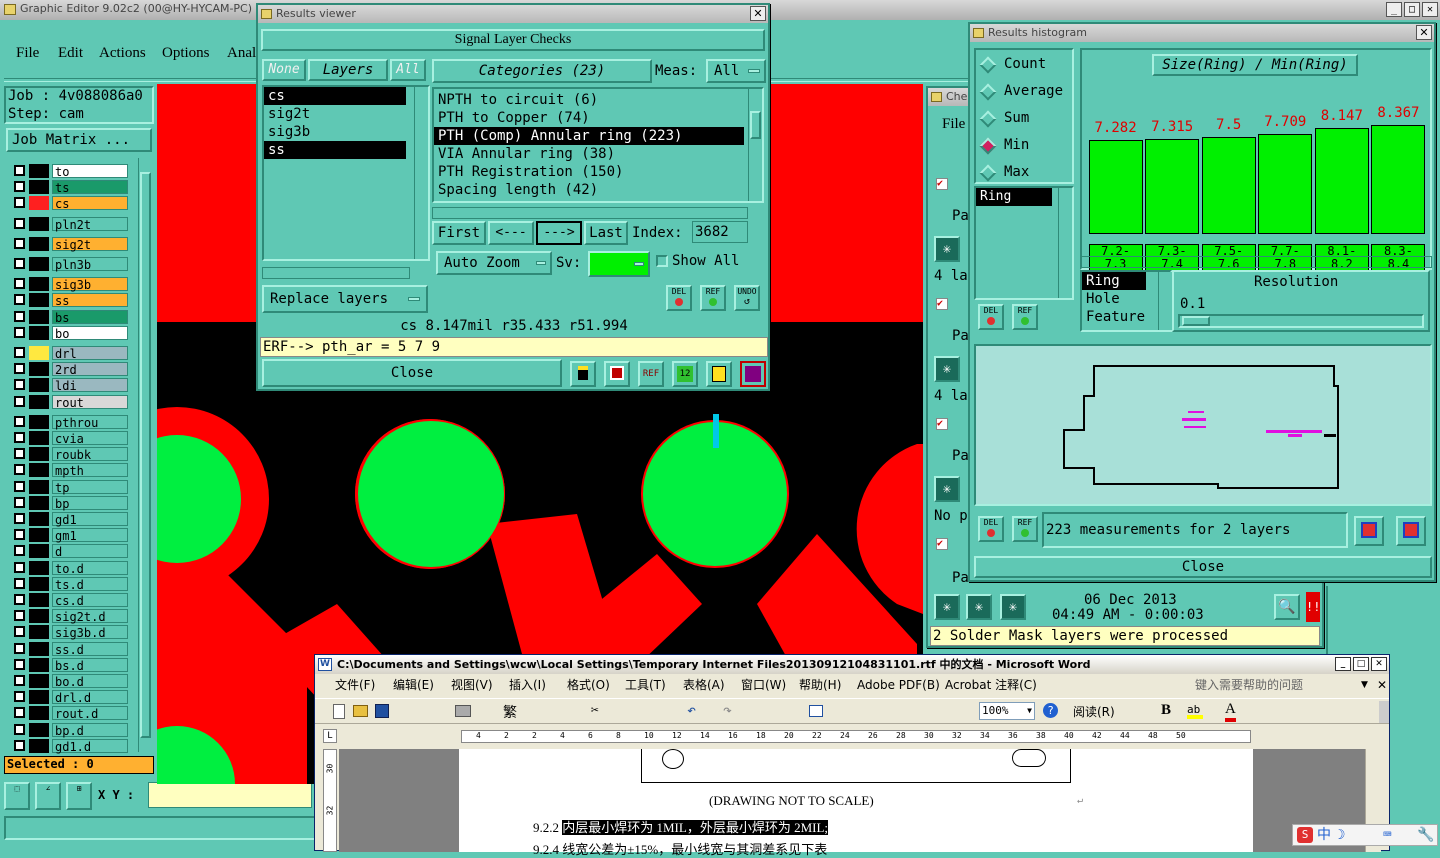 Image resolution: width=1440 pixels, height=858 pixels. I want to click on severity-dropdown, so click(619, 264).